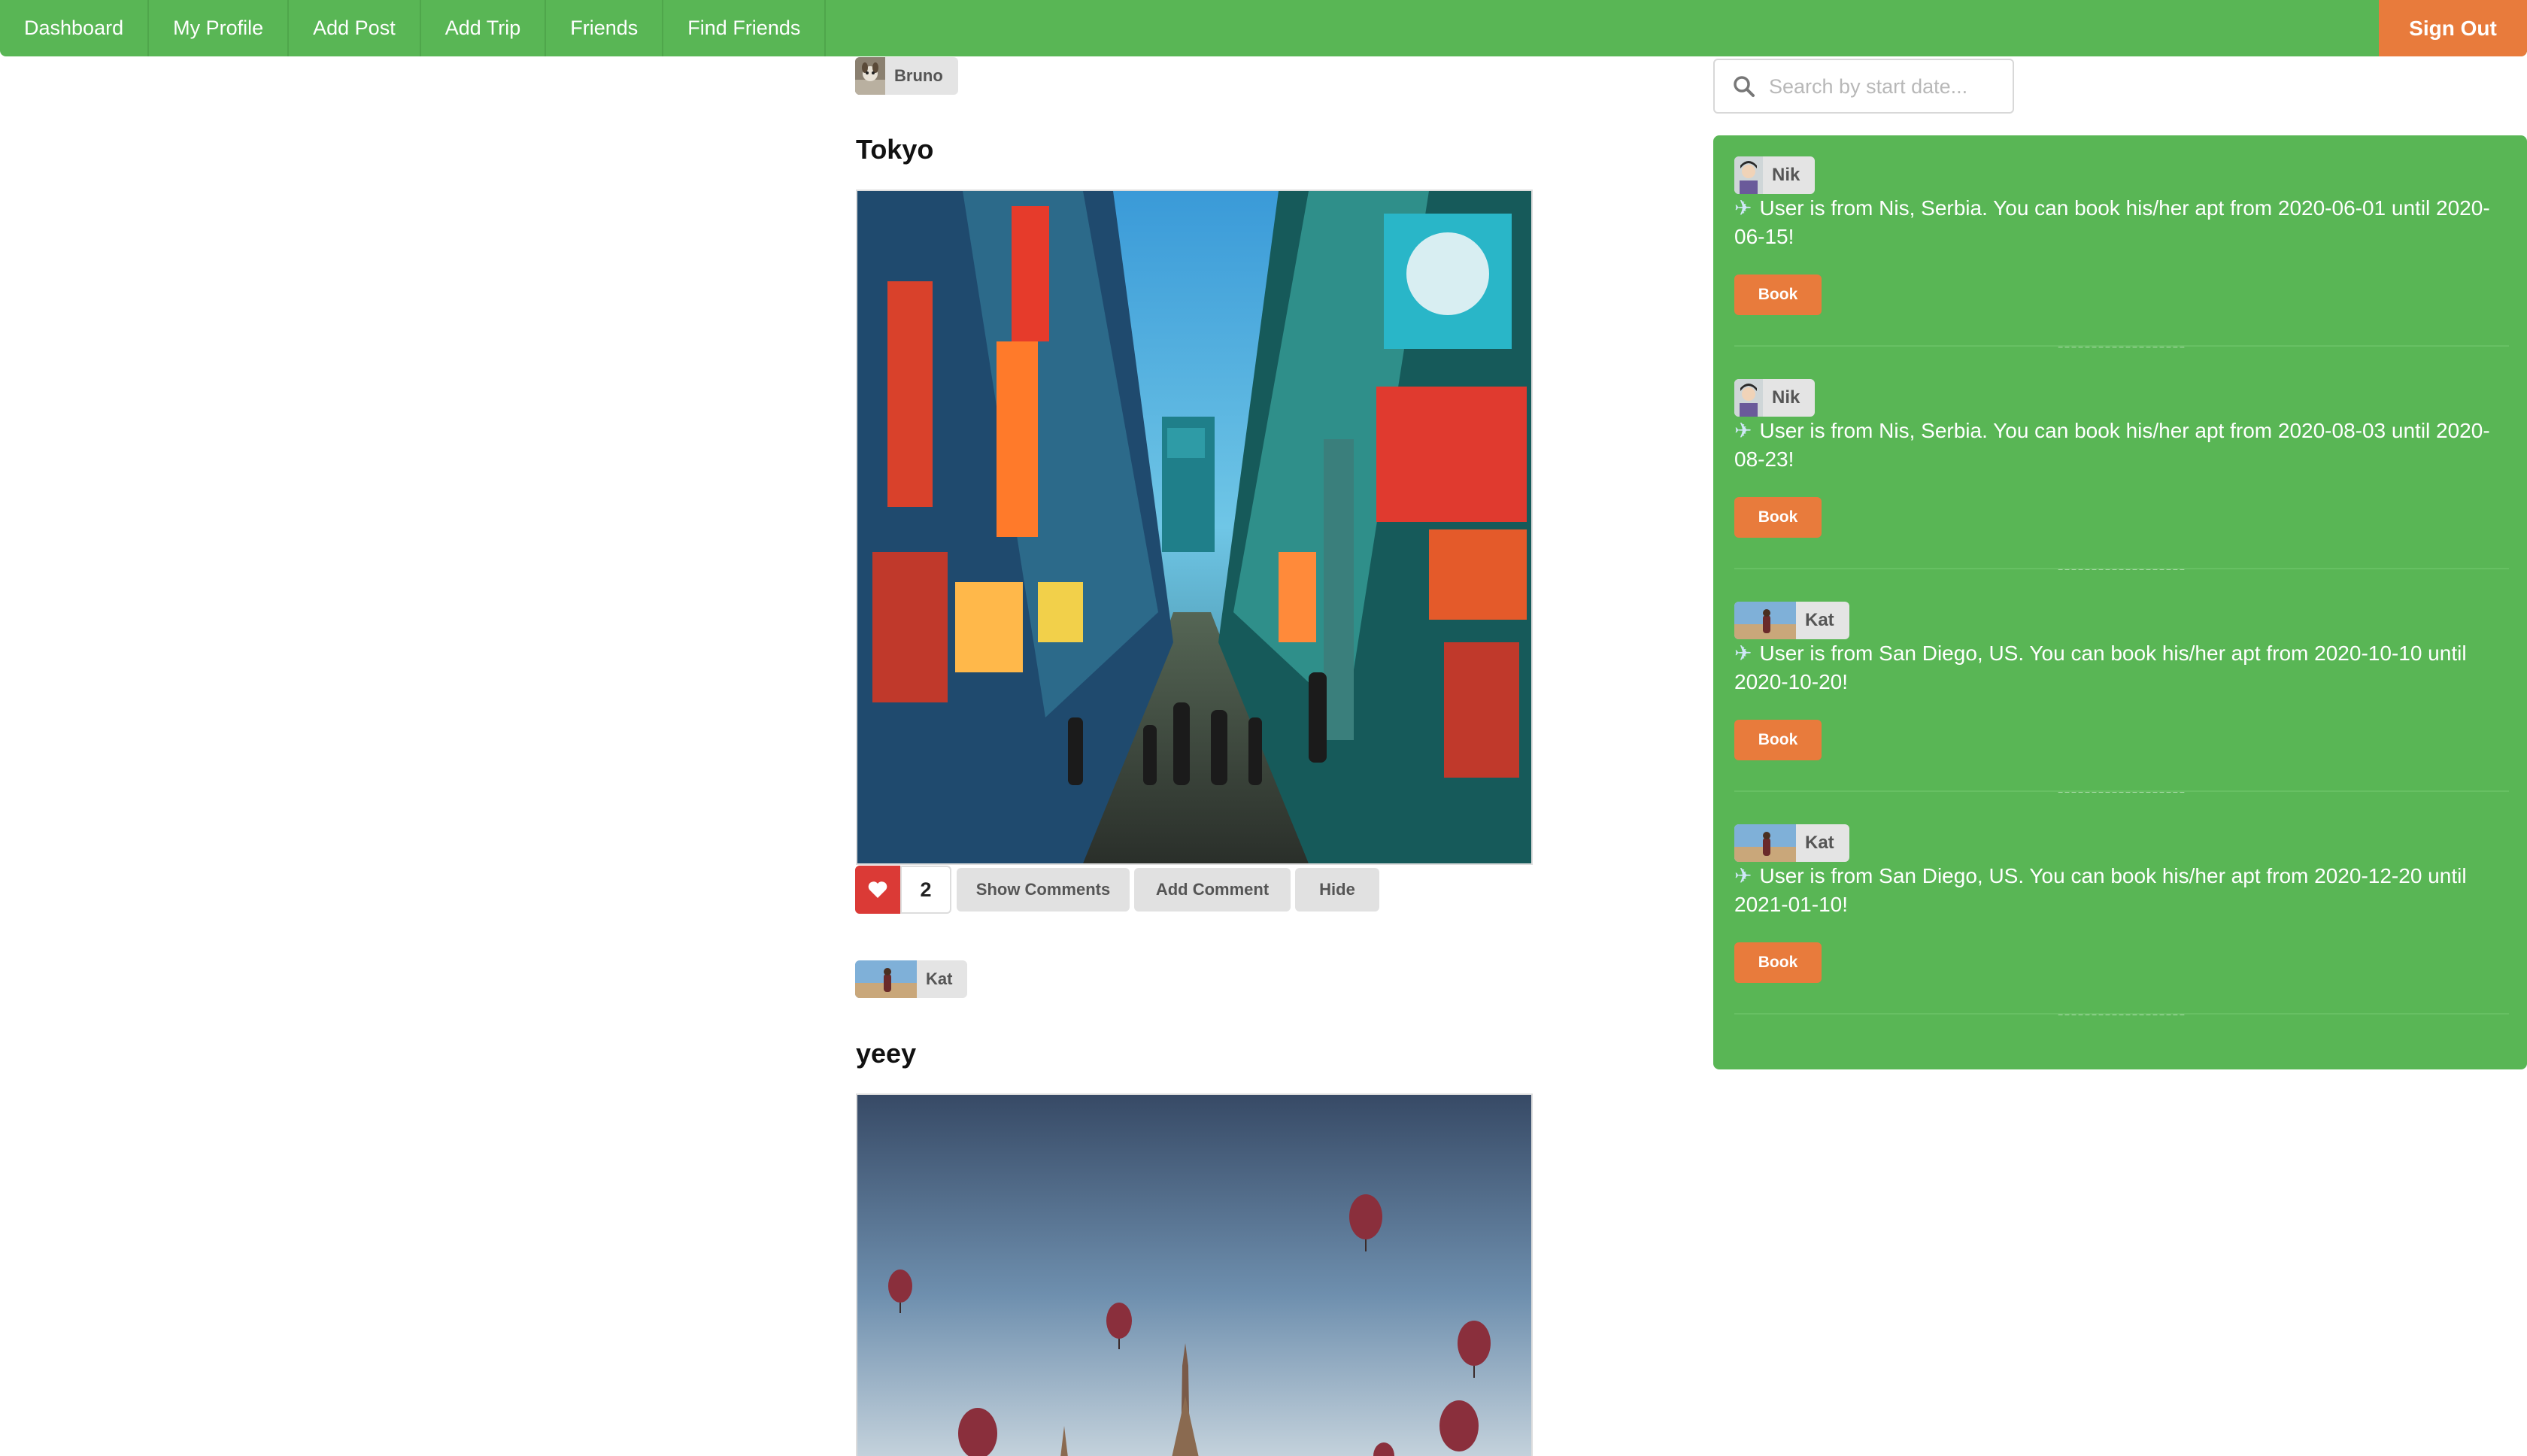  What do you see at coordinates (2453, 28) in the screenshot?
I see `sign-out-button: Sign Out` at bounding box center [2453, 28].